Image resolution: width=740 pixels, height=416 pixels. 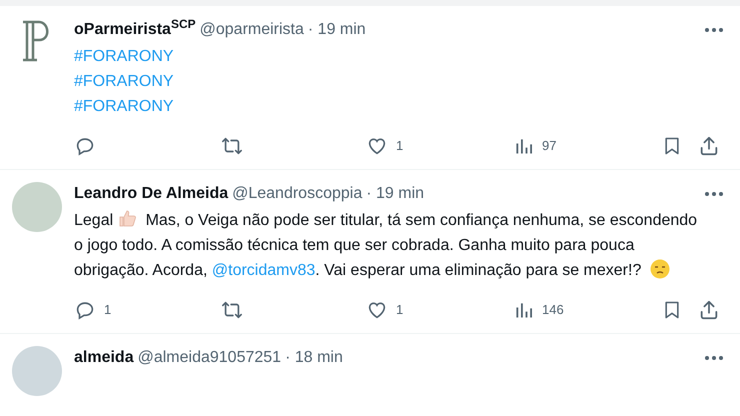 What do you see at coordinates (135, 30) in the screenshot?
I see `author-name: oParmeirista$^{SCP}$` at bounding box center [135, 30].